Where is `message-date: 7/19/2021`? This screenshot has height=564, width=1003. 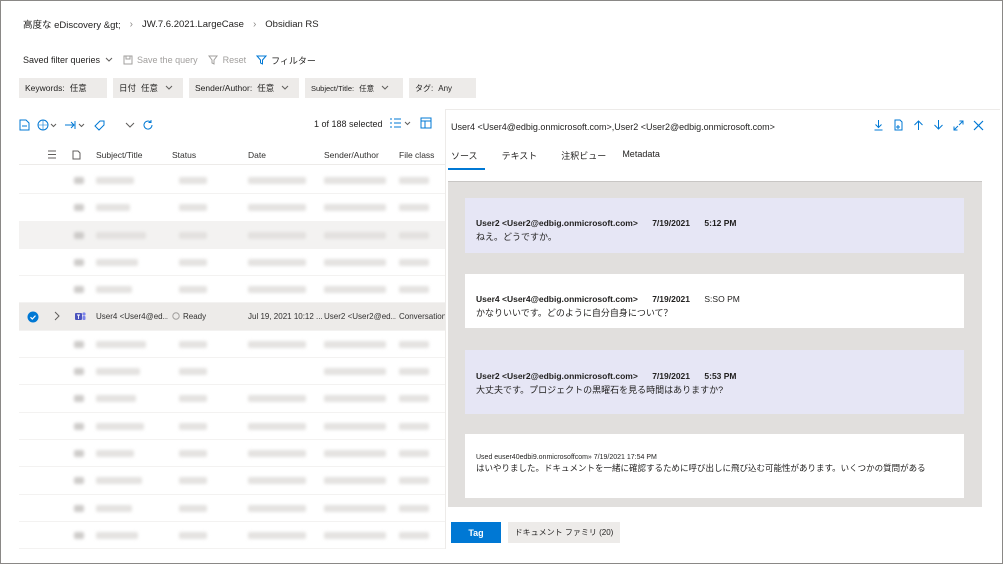
message-date: 7/19/2021 is located at coordinates (609, 457).